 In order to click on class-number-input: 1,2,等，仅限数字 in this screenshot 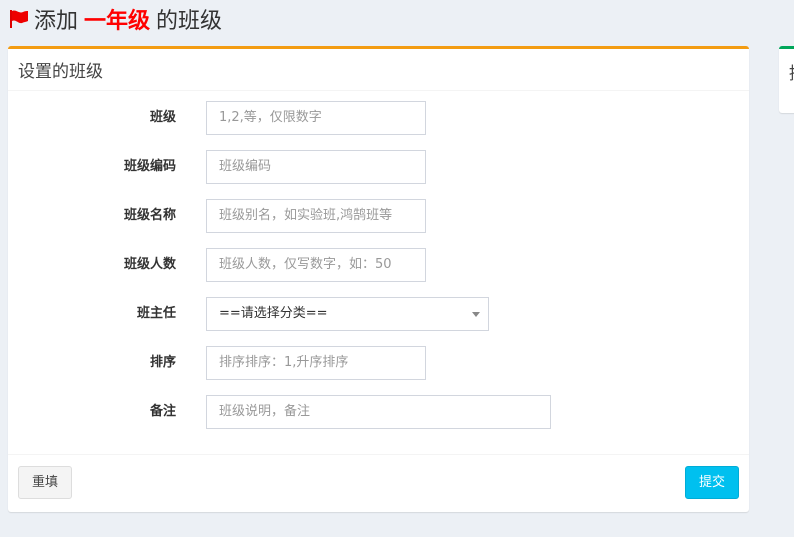, I will do `click(316, 118)`.